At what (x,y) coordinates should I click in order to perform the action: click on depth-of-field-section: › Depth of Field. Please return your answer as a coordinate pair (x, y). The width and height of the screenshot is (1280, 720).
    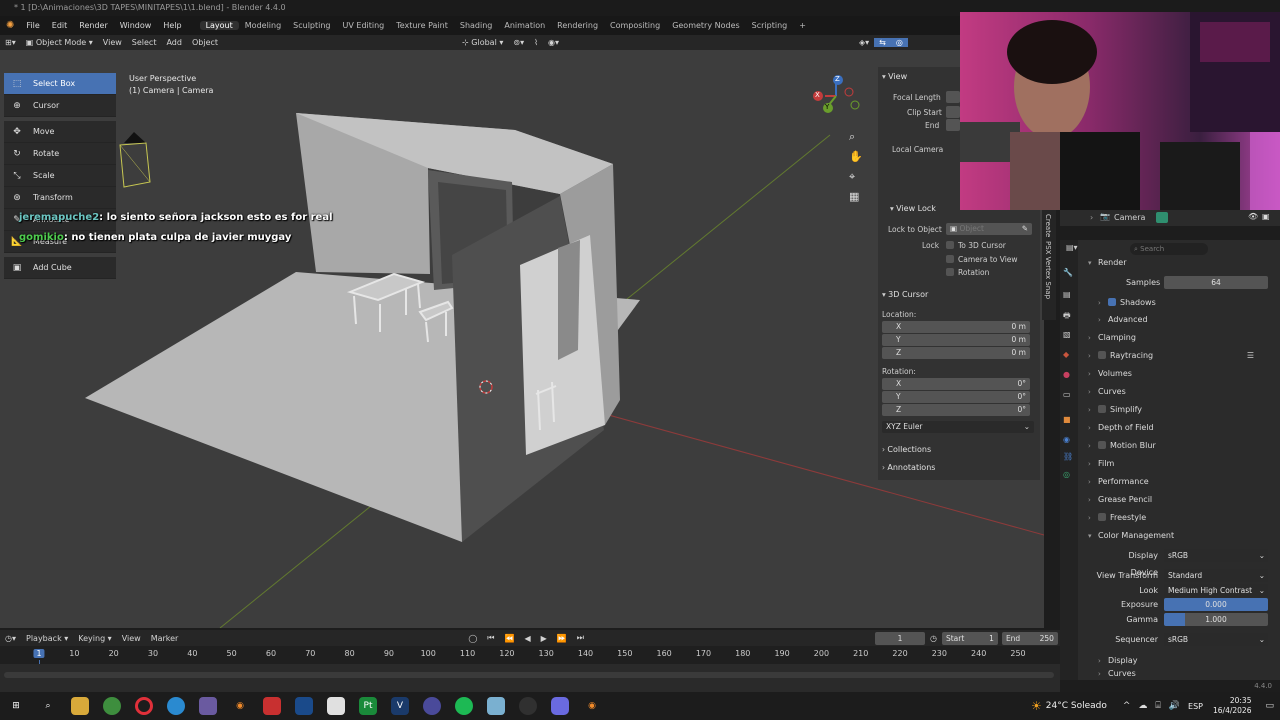
    Looking at the image, I should click on (1181, 427).